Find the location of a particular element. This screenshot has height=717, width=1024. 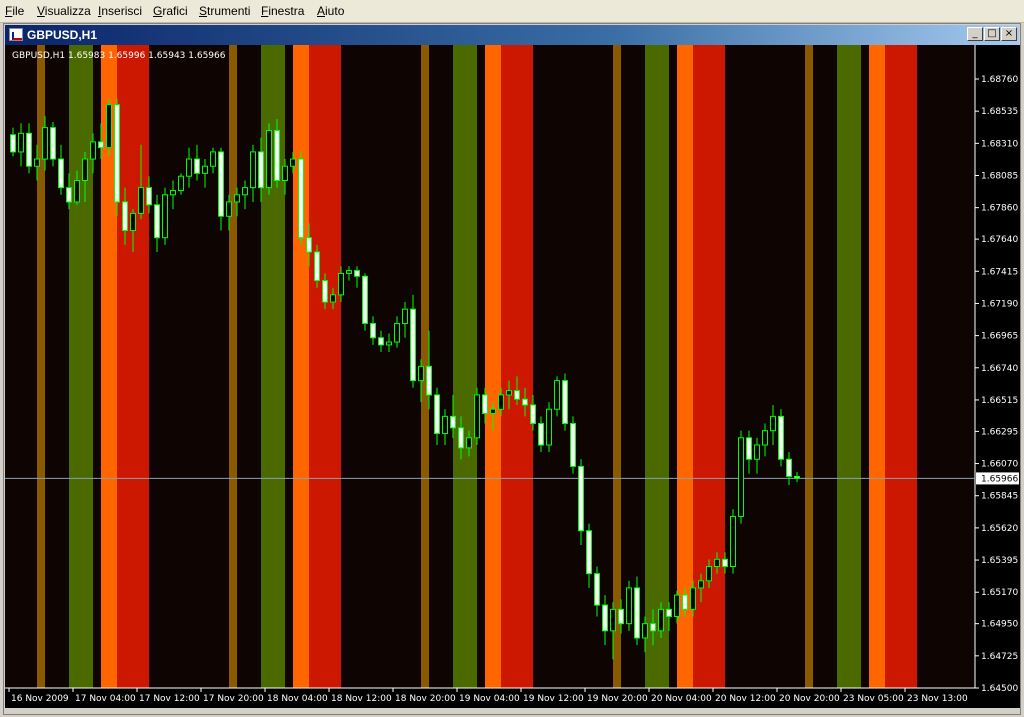

x-tick-label: 17 Nov 04:00 is located at coordinates (105, 699).